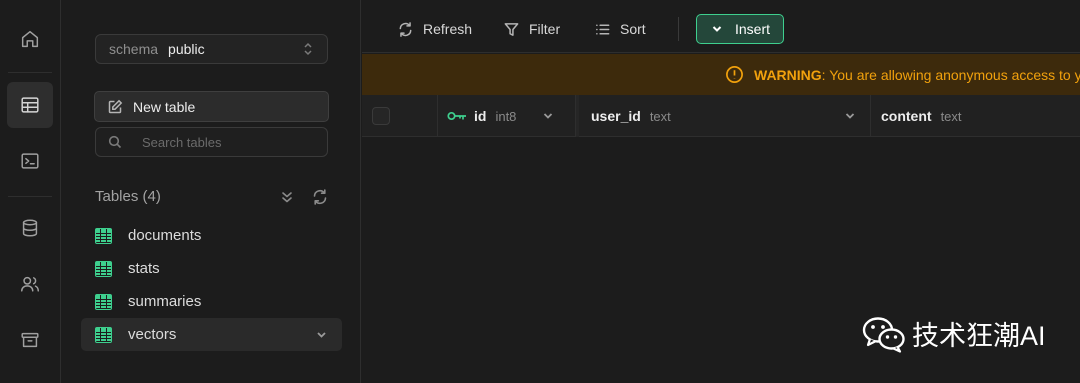 This screenshot has height=383, width=1080. I want to click on warning-keyword: WARNING, so click(788, 74).